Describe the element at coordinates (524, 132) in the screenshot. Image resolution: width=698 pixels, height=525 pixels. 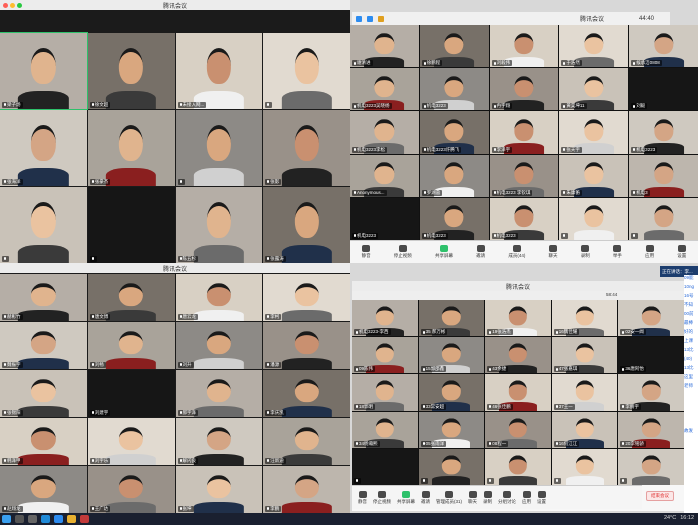
I see `participant-tile: 李泽宇` at that location.